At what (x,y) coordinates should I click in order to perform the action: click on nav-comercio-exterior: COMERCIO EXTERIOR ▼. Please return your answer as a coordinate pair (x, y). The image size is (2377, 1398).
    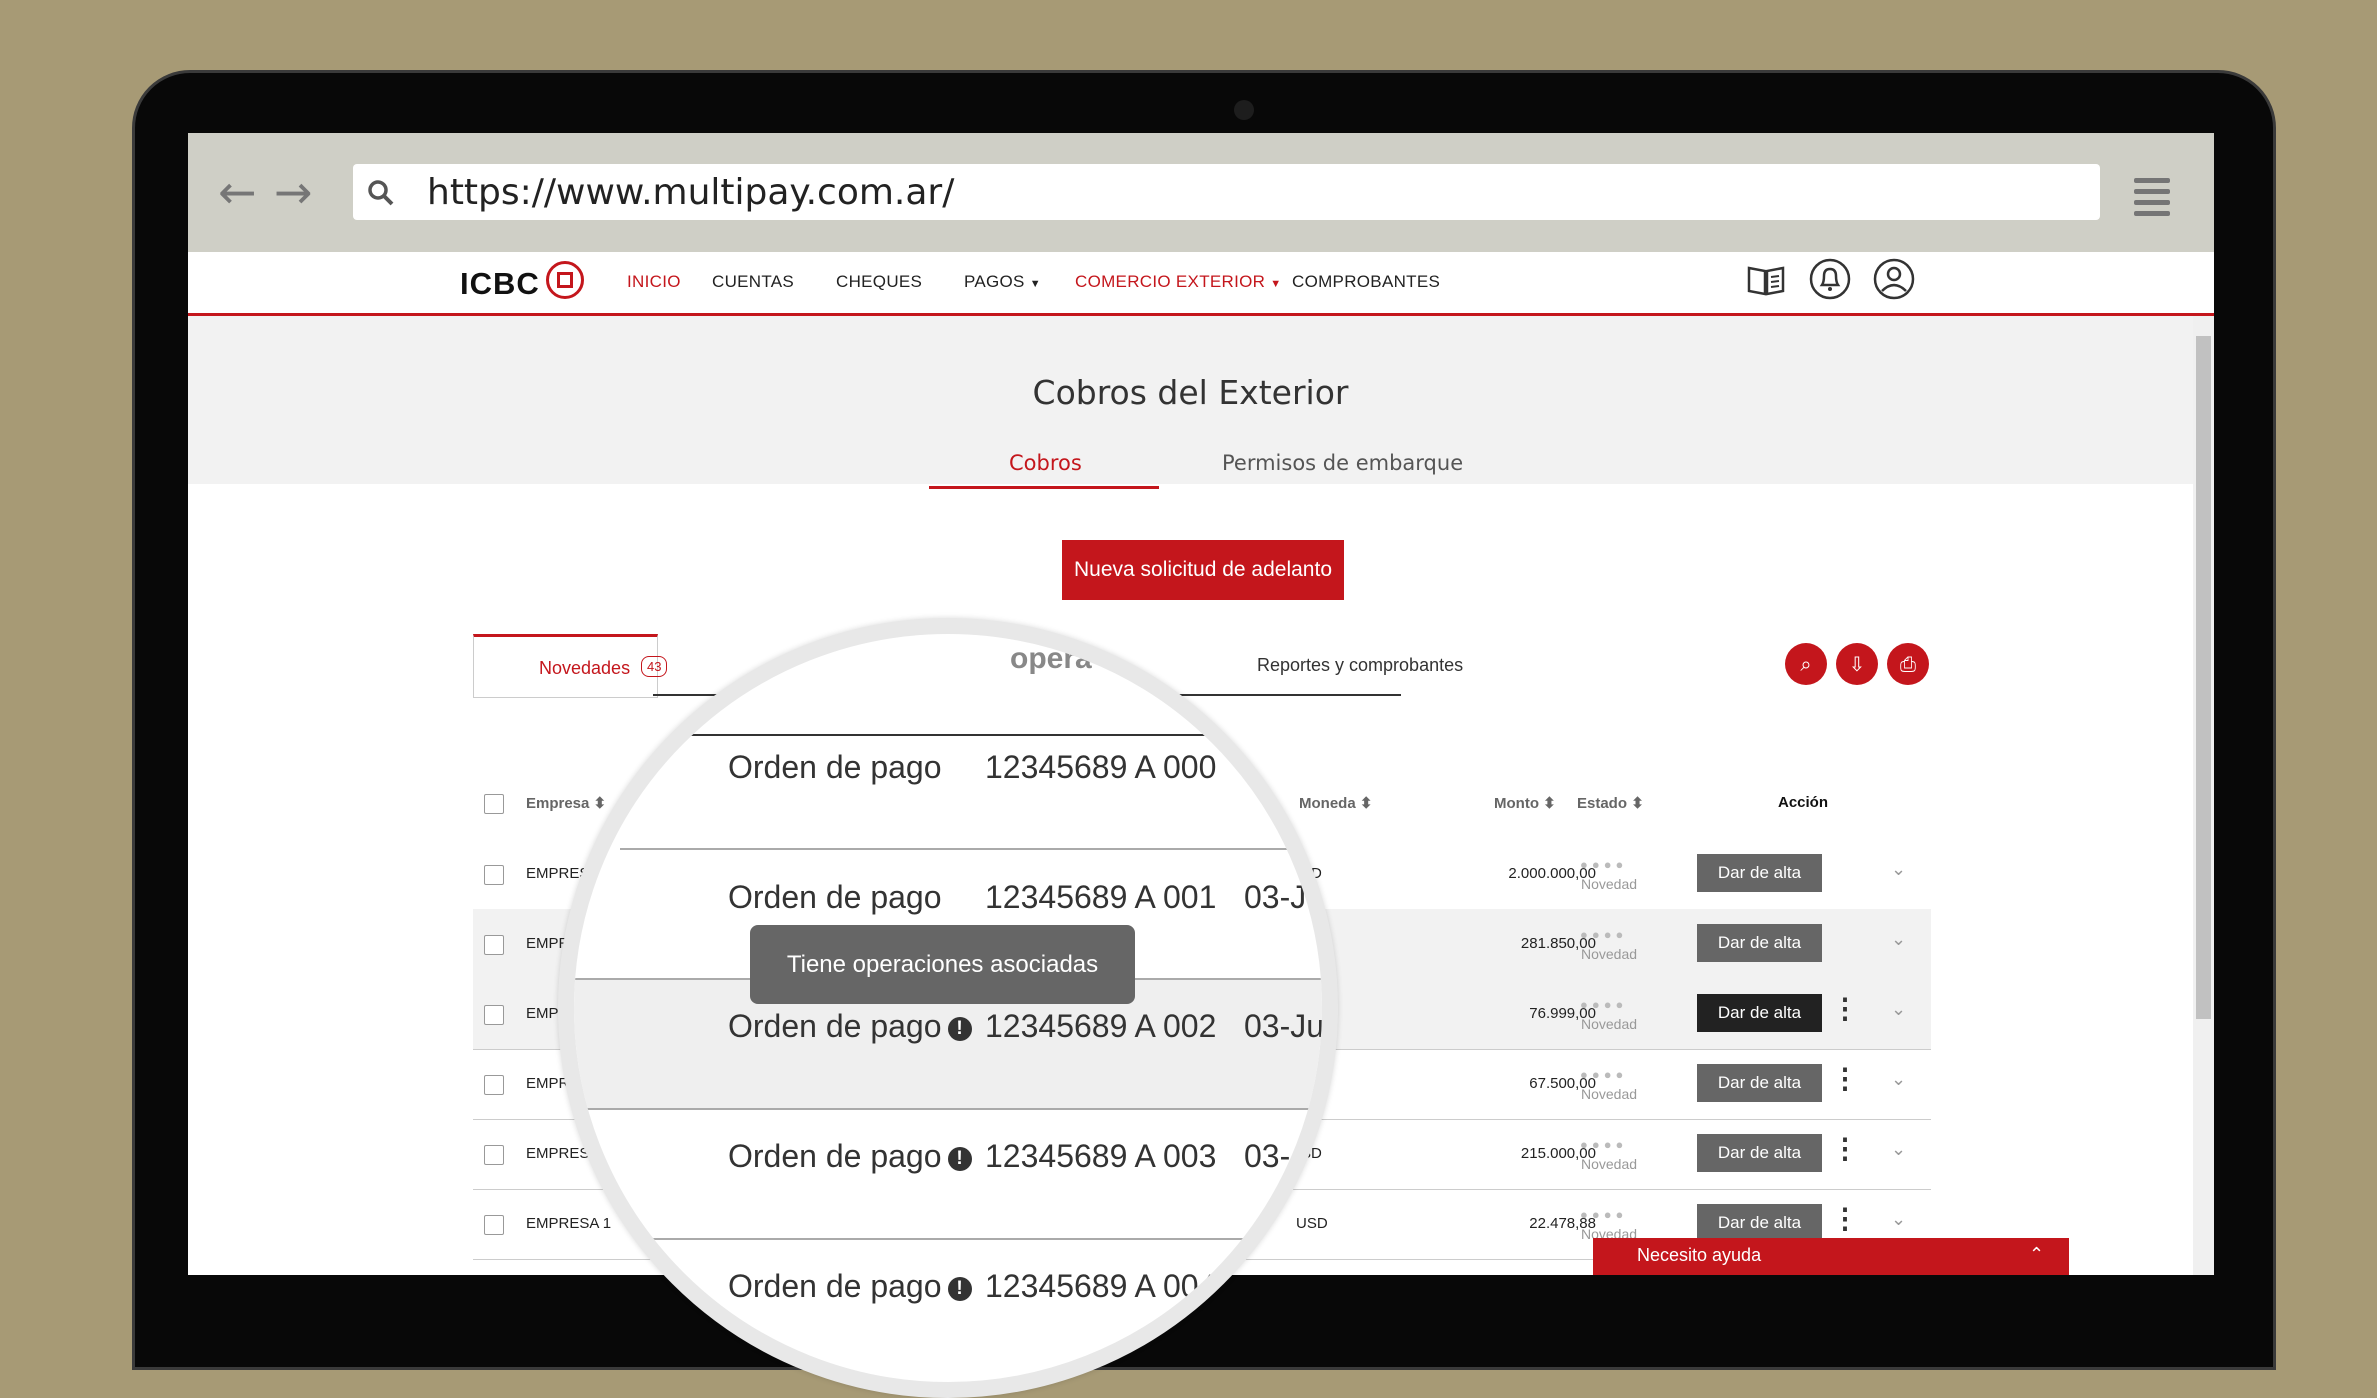
    Looking at the image, I should click on (1178, 282).